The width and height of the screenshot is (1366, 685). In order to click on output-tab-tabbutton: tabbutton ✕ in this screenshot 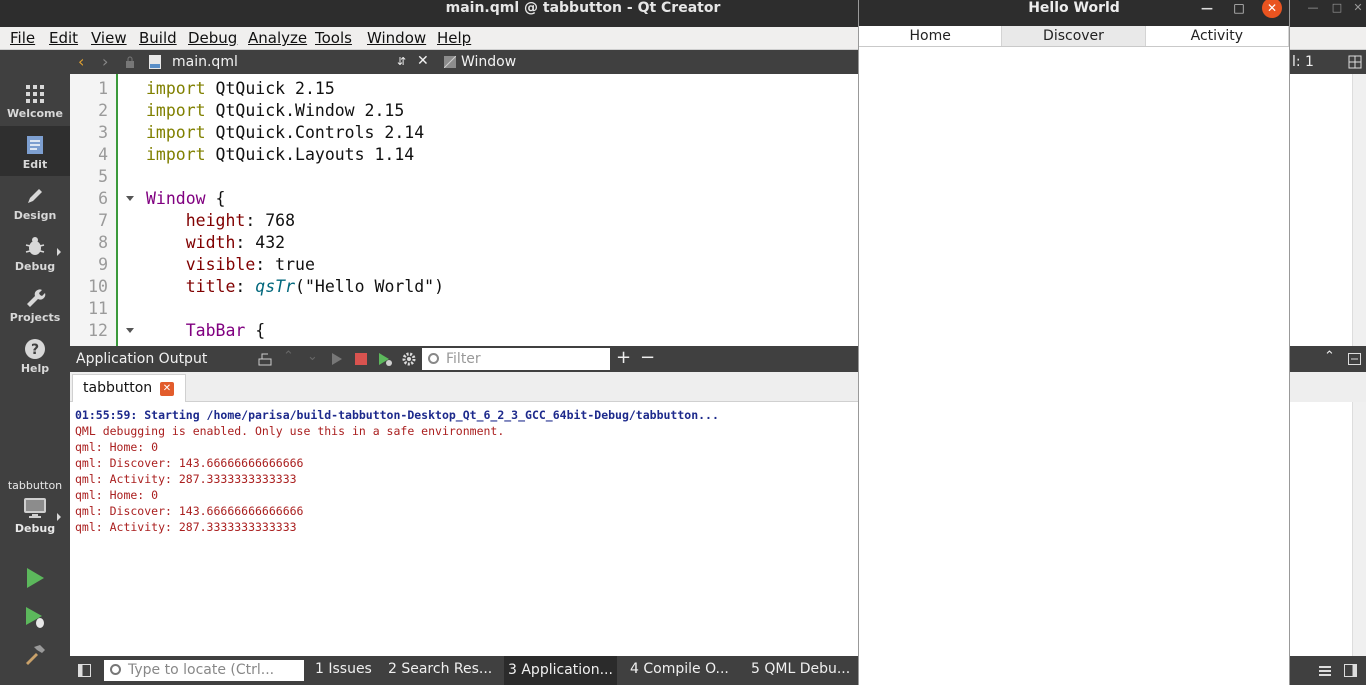, I will do `click(129, 388)`.